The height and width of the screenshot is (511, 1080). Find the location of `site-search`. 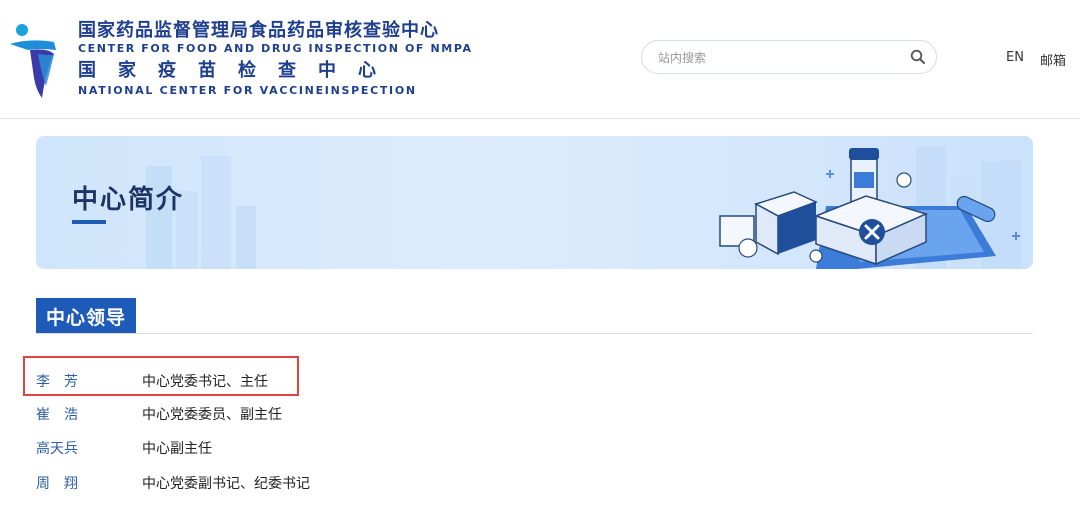

site-search is located at coordinates (789, 57).